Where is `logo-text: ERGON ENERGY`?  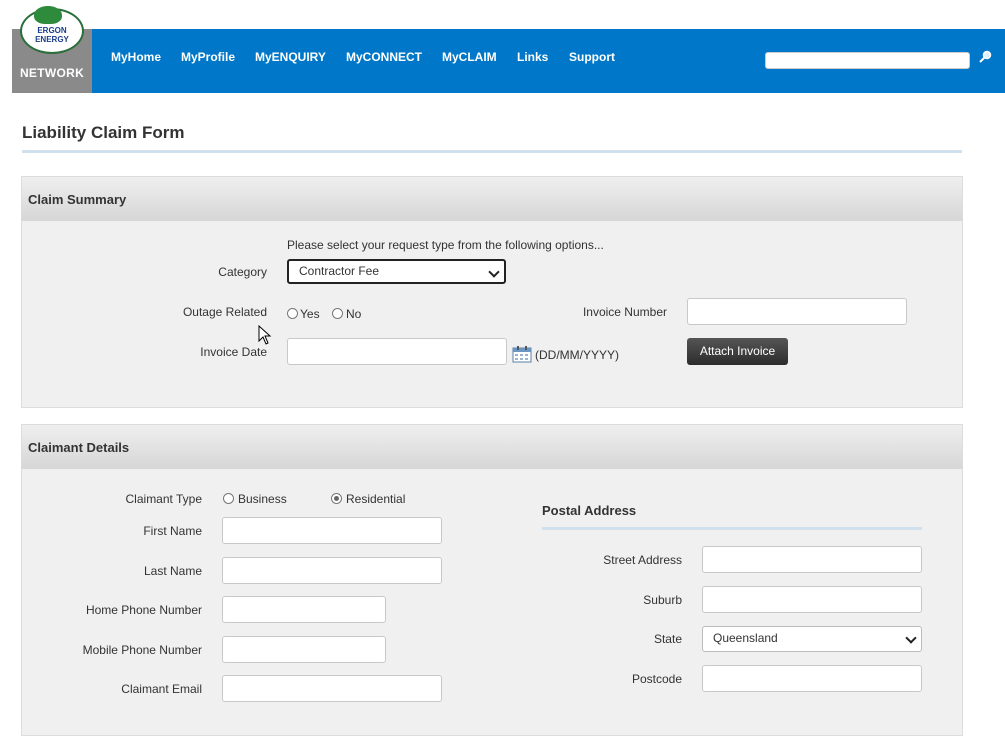
logo-text: ERGON ENERGY is located at coordinates (52, 35).